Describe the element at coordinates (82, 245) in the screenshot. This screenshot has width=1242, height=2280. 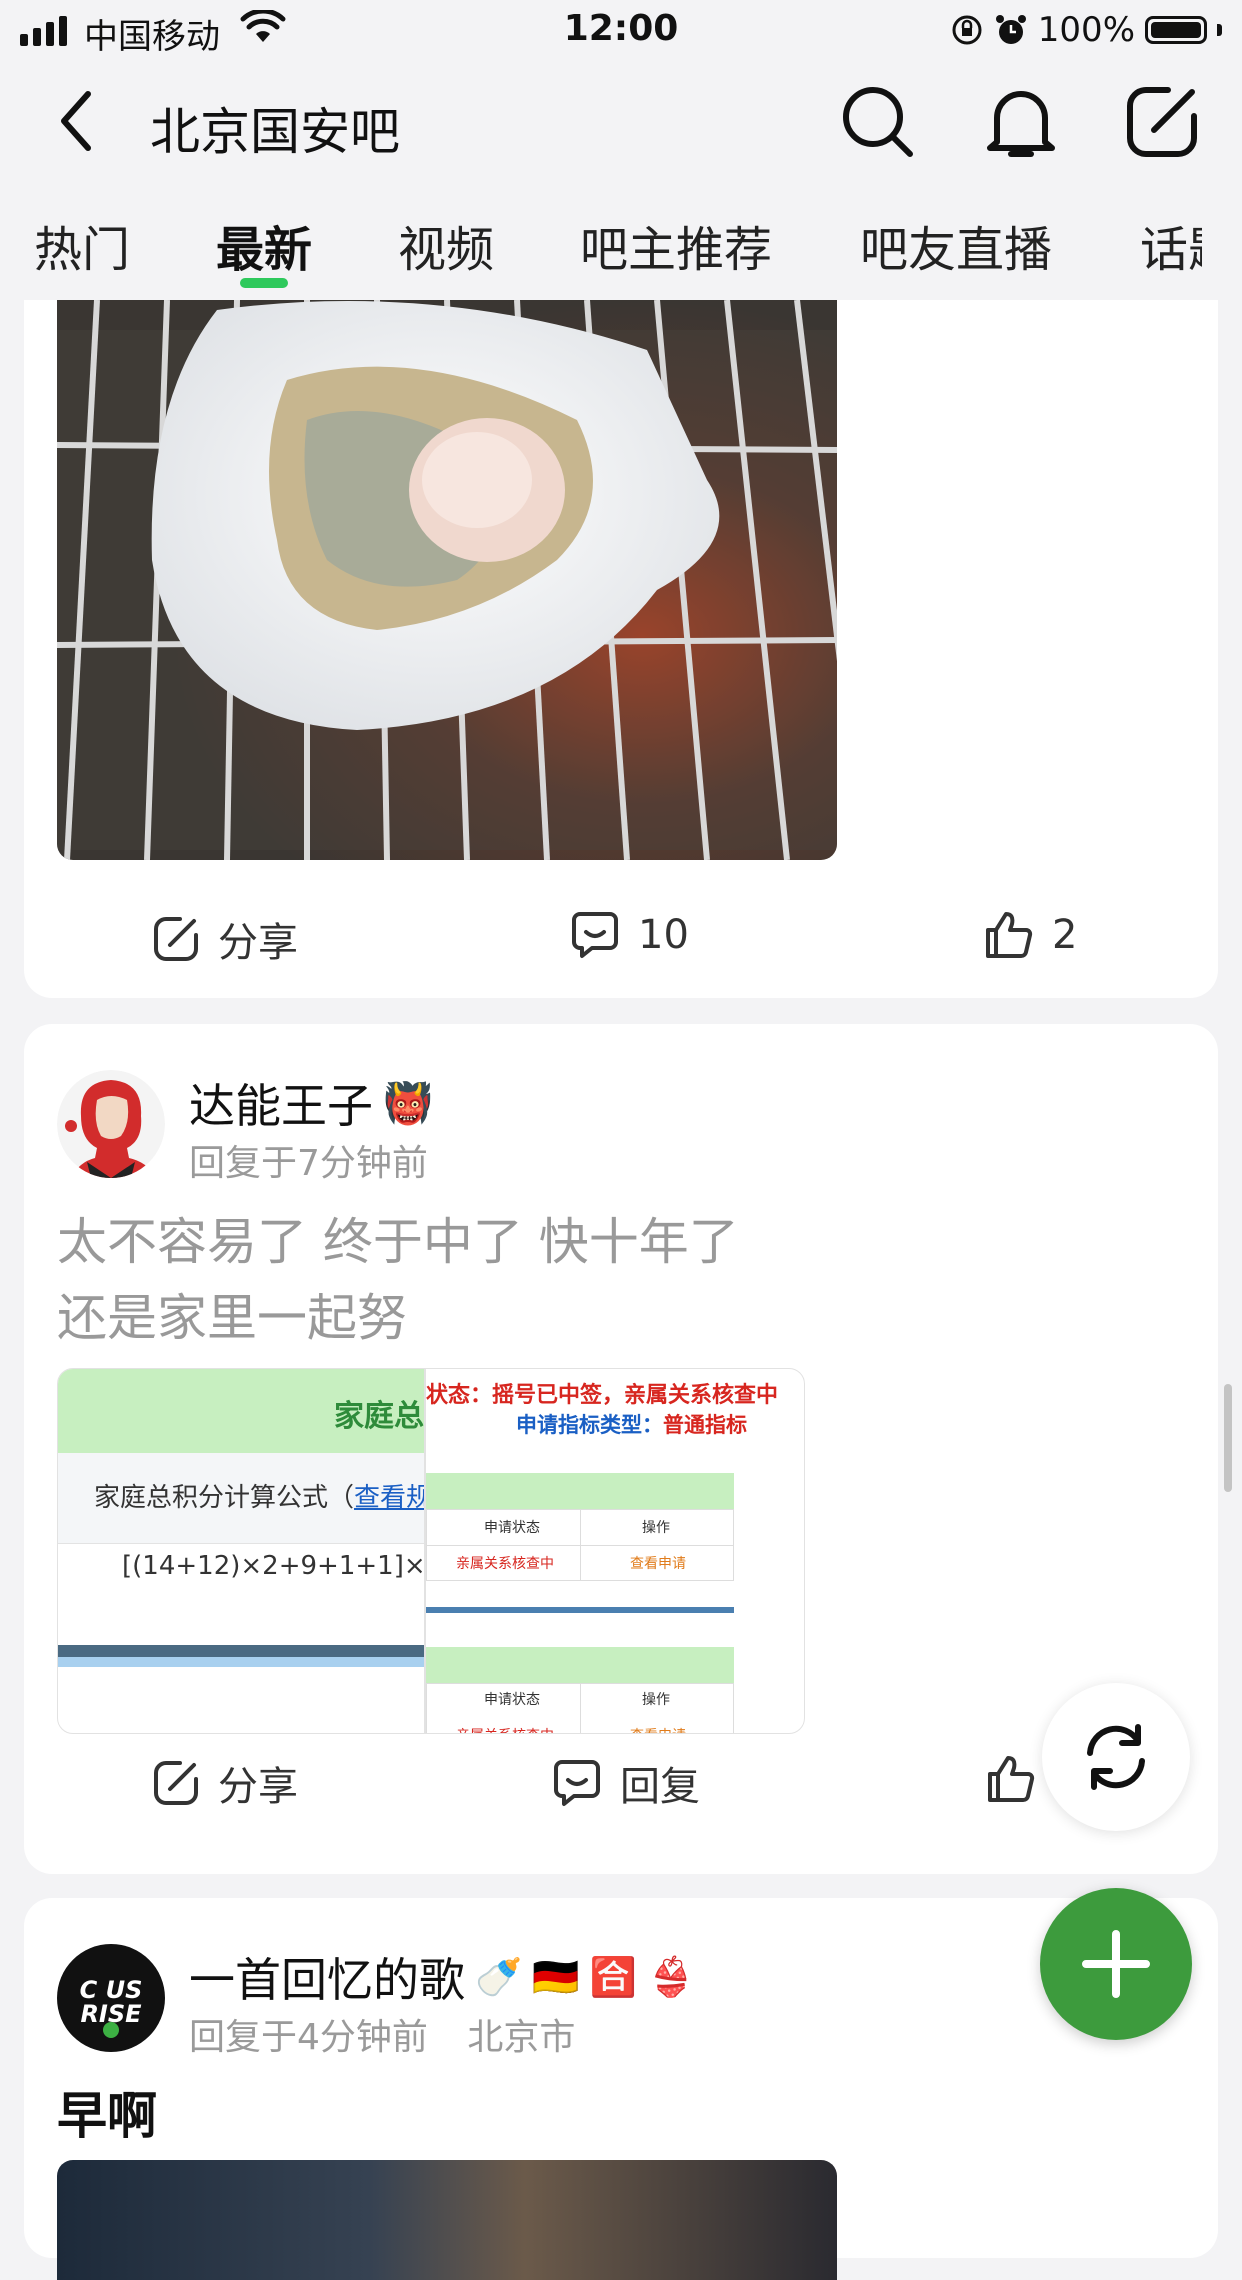
I see `tab-hot: 热门` at that location.